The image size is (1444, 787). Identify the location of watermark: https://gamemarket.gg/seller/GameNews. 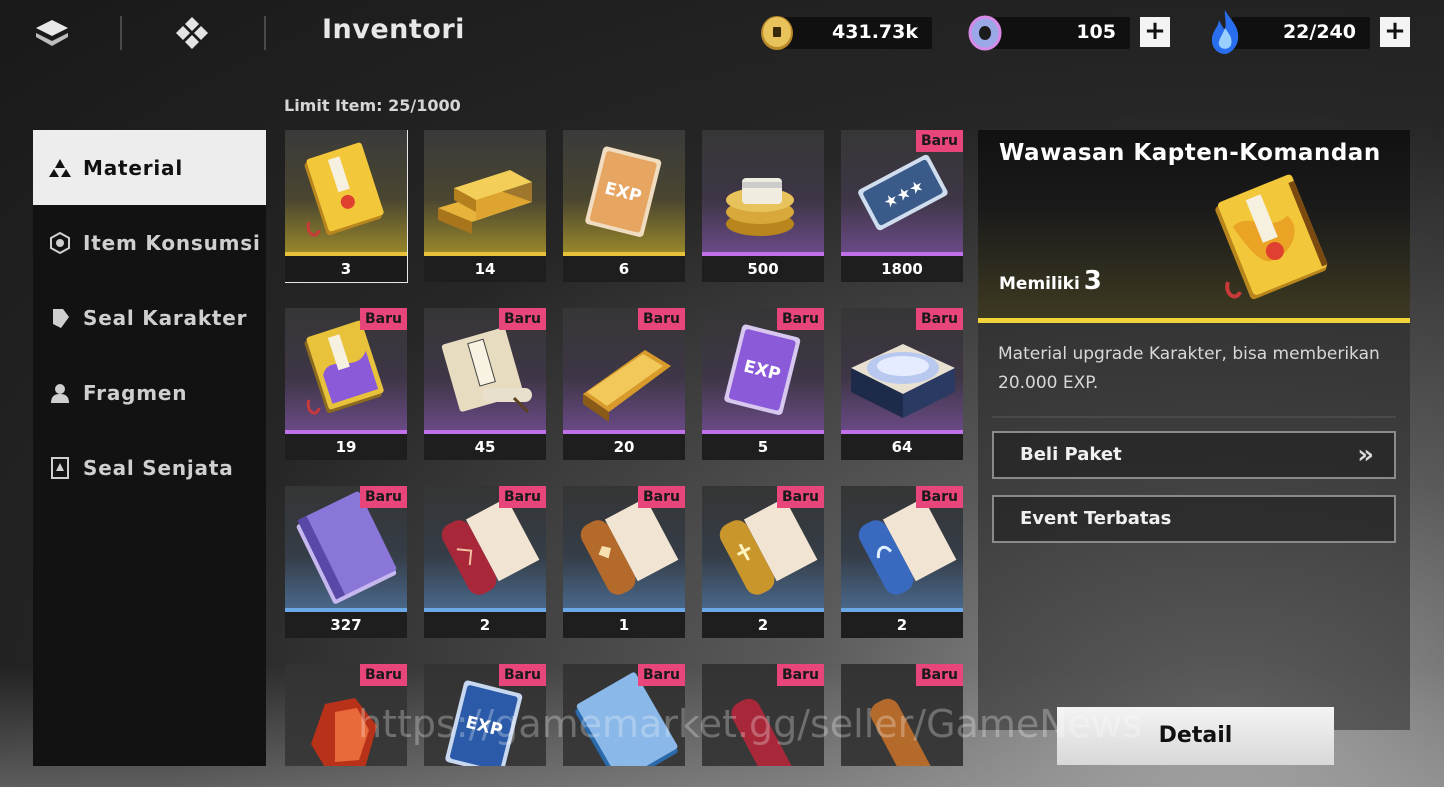
(750, 724).